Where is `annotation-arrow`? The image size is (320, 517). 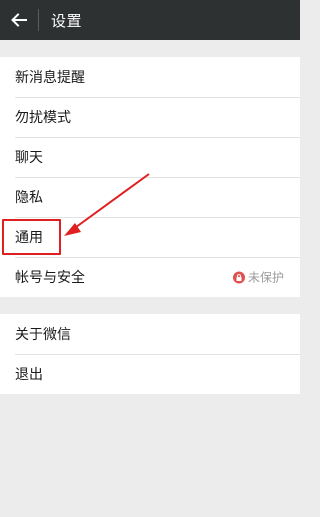 annotation-arrow is located at coordinates (107, 204).